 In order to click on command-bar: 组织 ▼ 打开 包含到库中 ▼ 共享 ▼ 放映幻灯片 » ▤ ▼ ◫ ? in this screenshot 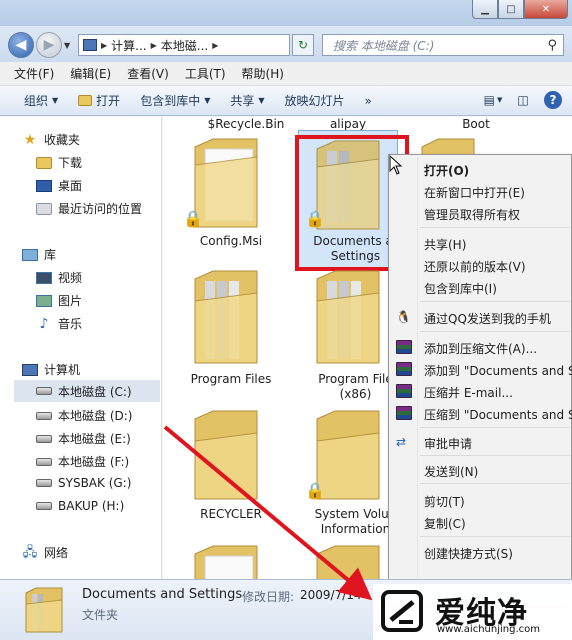, I will do `click(286, 101)`.